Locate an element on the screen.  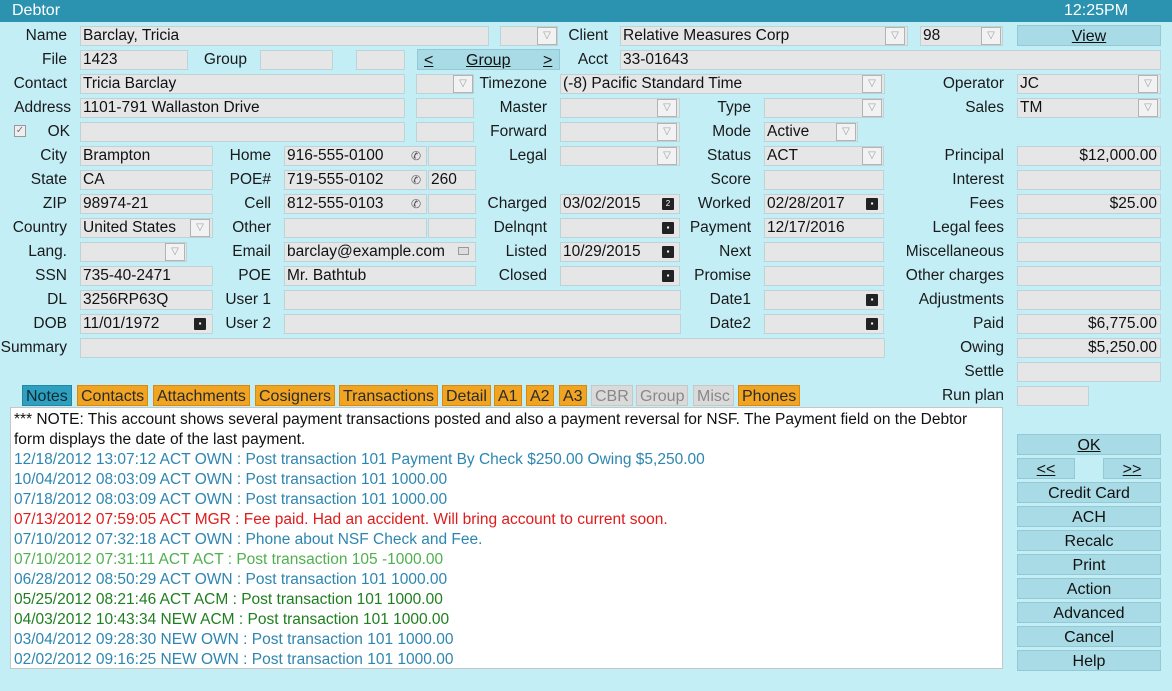
settle-field is located at coordinates (1089, 372).